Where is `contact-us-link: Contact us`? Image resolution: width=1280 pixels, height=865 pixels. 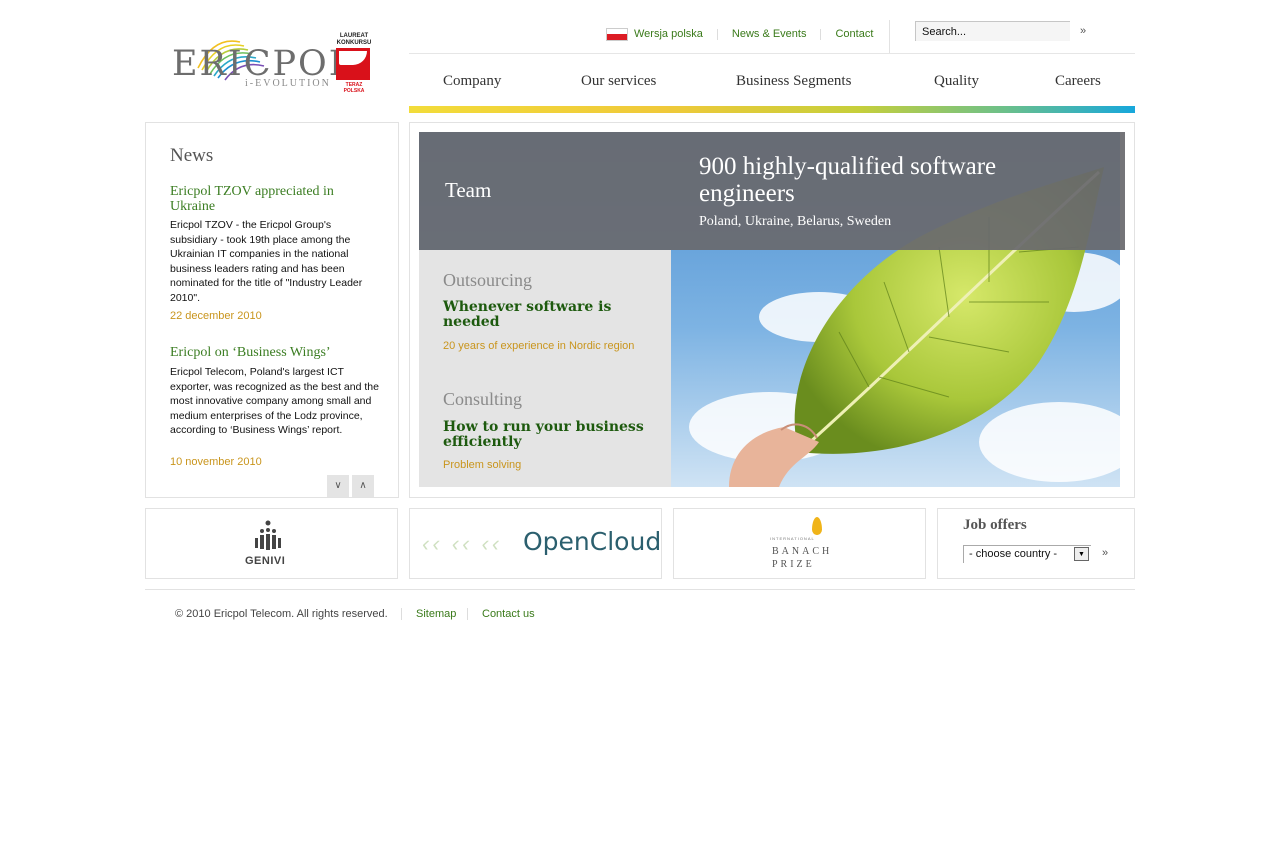
contact-us-link: Contact us is located at coordinates (508, 614).